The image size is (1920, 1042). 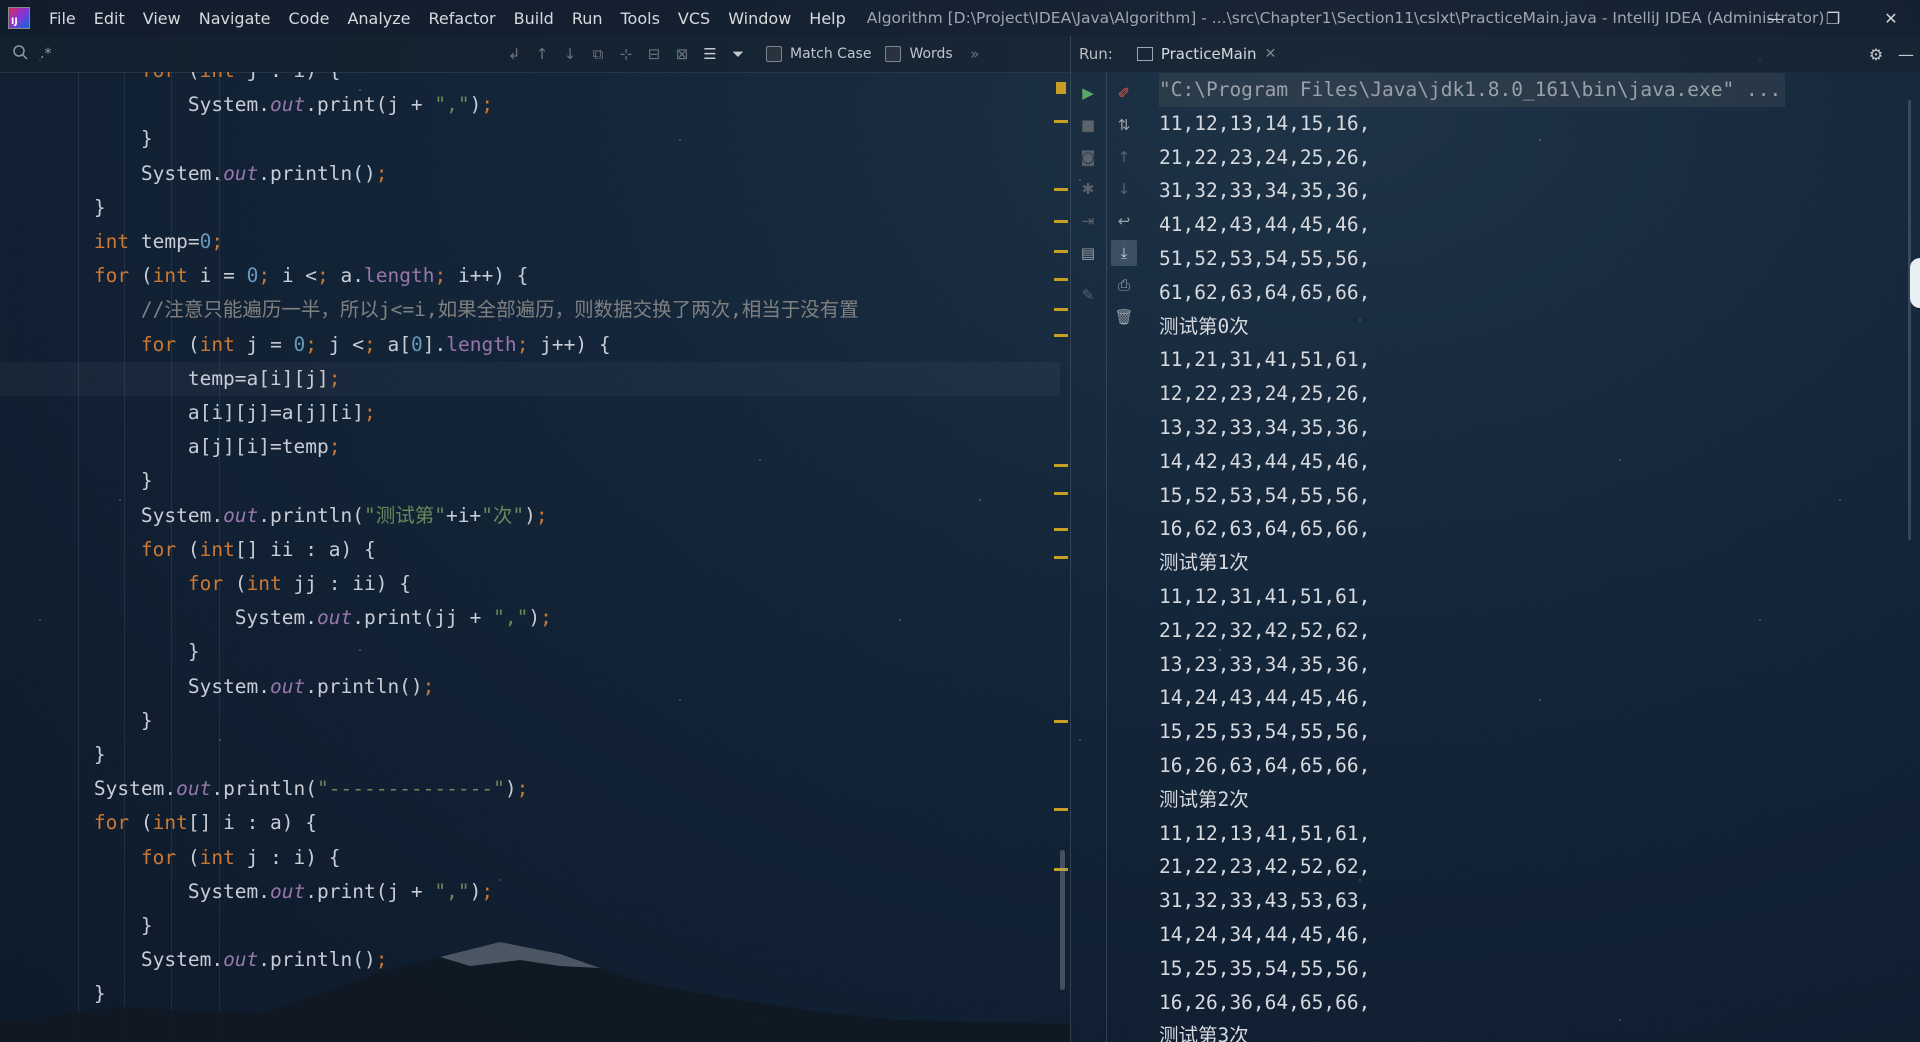 I want to click on tab-practice-main: PracticeMain ✕, so click(x=1206, y=54).